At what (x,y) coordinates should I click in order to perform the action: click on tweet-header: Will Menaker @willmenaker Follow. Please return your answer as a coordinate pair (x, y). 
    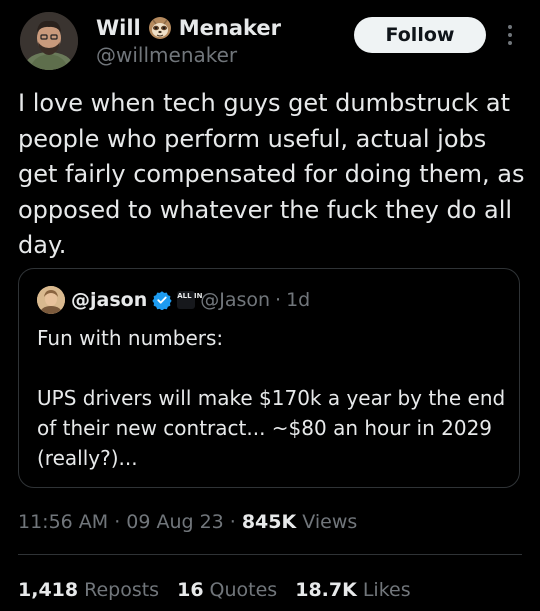
    Looking at the image, I should click on (270, 40).